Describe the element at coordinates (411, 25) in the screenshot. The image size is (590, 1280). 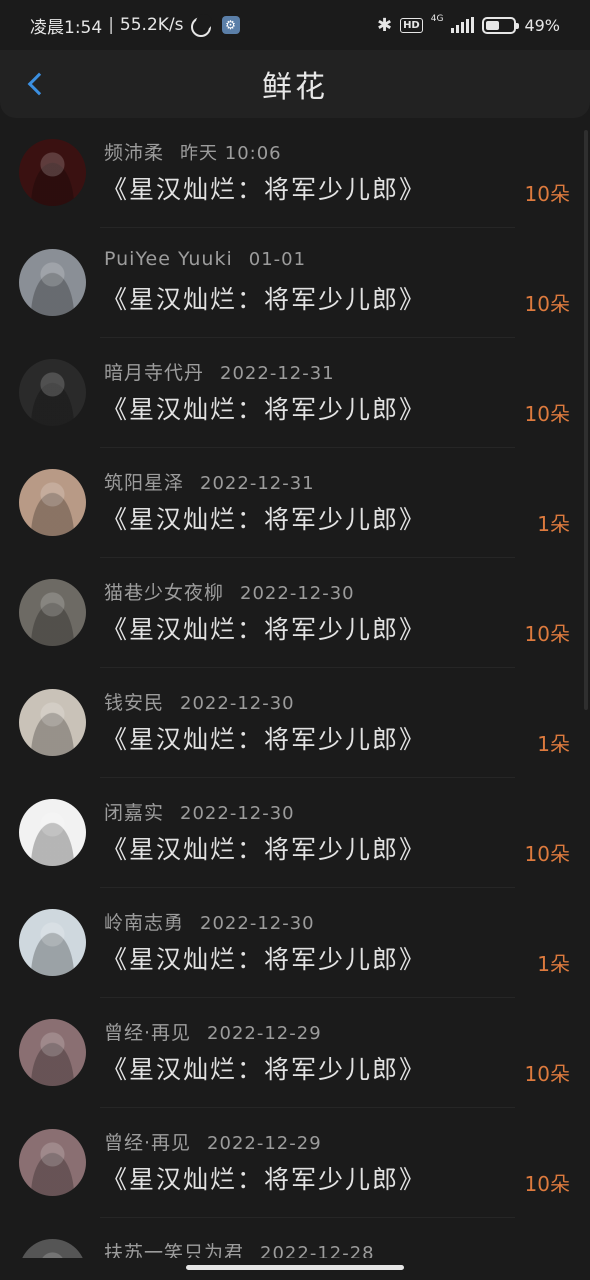
I see `hd-icon: HD` at that location.